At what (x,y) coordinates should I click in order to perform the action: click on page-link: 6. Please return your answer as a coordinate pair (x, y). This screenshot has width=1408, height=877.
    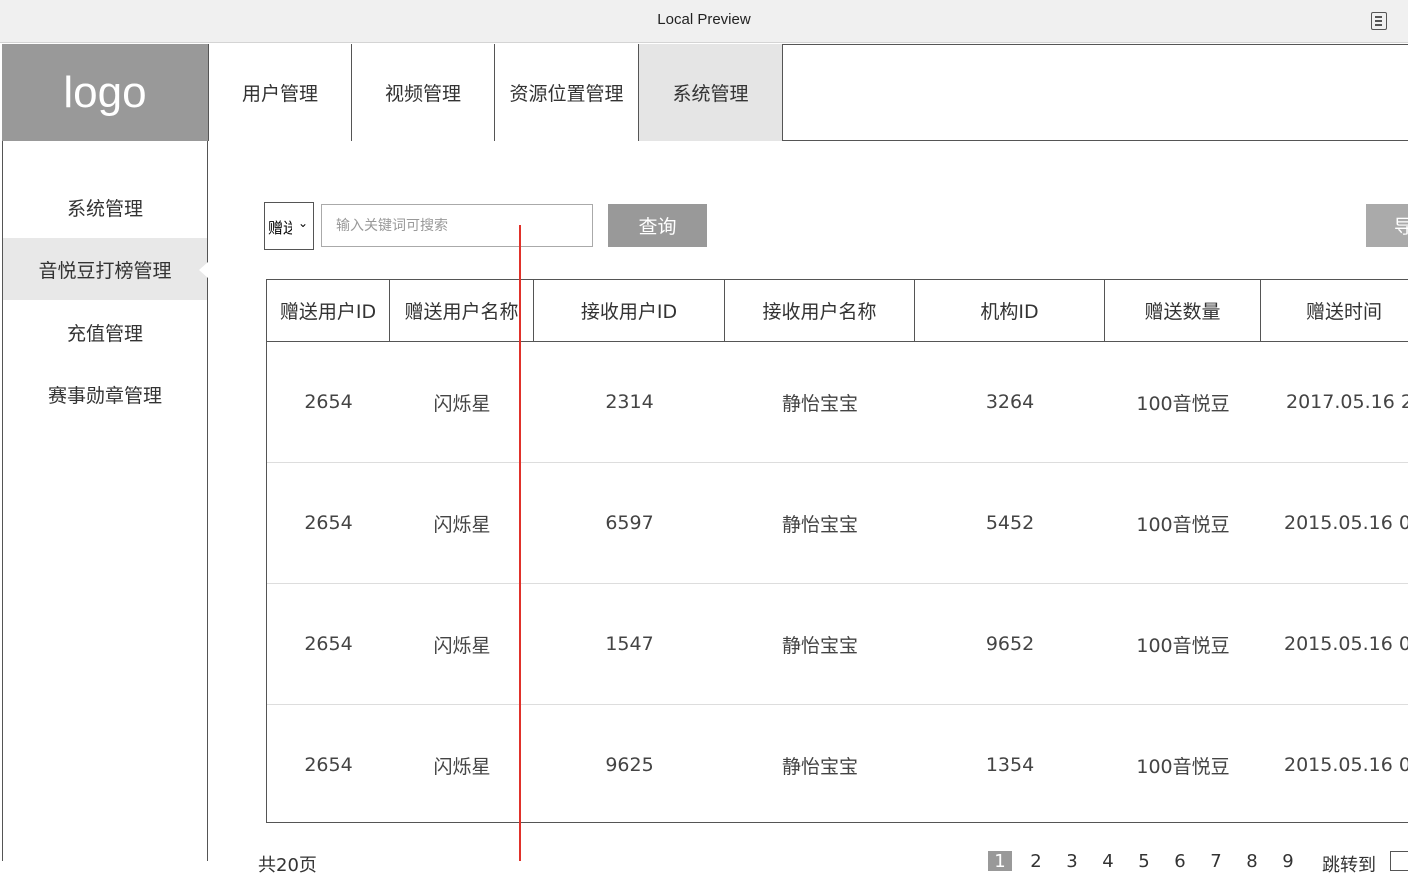
    Looking at the image, I should click on (1180, 861).